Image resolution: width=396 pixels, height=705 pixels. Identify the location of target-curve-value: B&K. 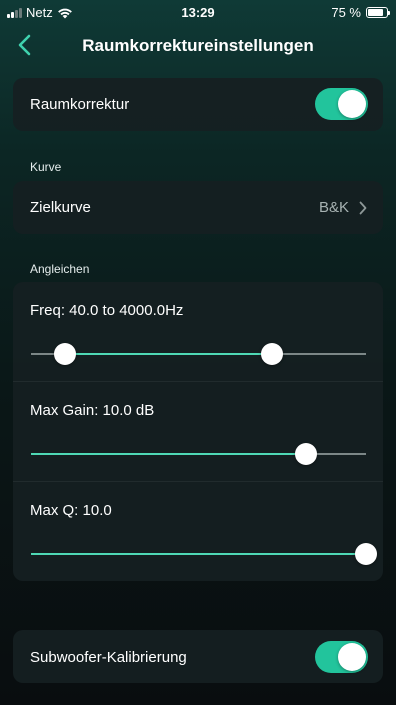
(333, 207).